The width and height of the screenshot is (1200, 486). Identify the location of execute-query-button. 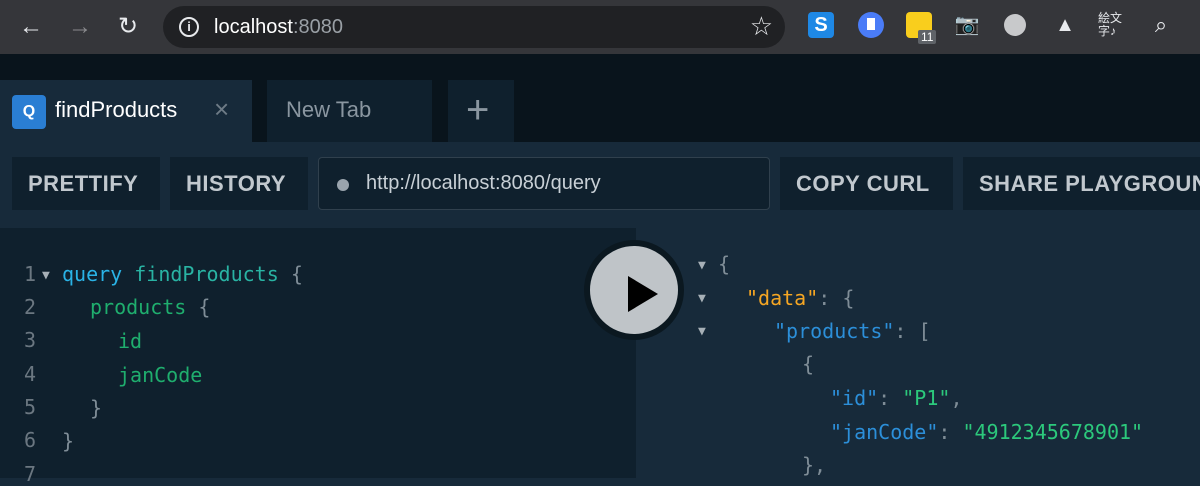
(634, 290).